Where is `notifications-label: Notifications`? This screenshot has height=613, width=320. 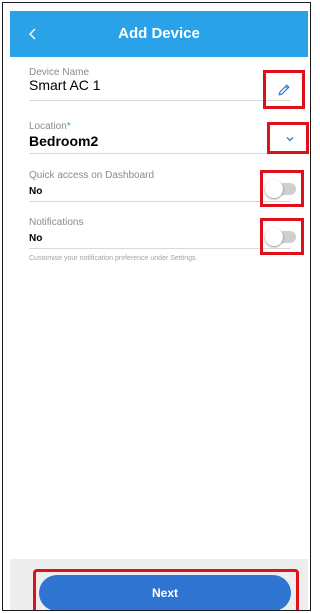 notifications-label: Notifications is located at coordinates (56, 222).